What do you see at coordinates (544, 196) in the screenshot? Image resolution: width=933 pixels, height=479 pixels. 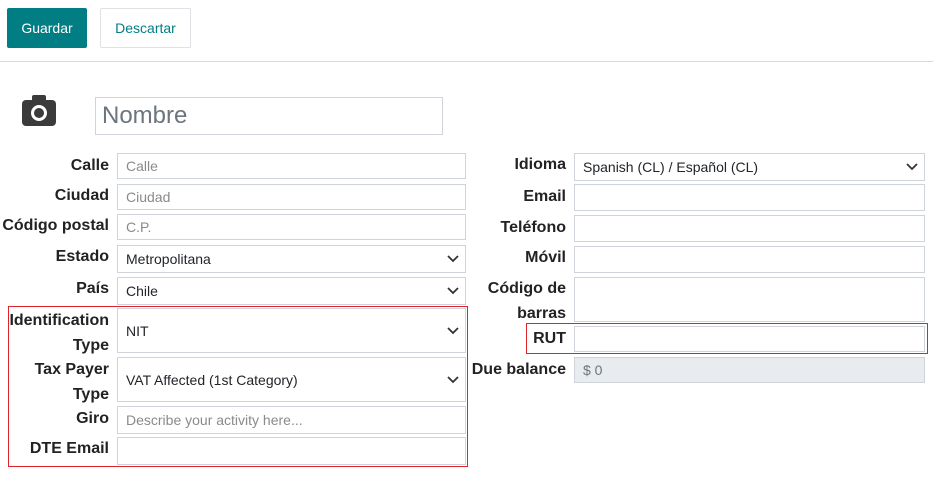 I see `email-label: Email` at bounding box center [544, 196].